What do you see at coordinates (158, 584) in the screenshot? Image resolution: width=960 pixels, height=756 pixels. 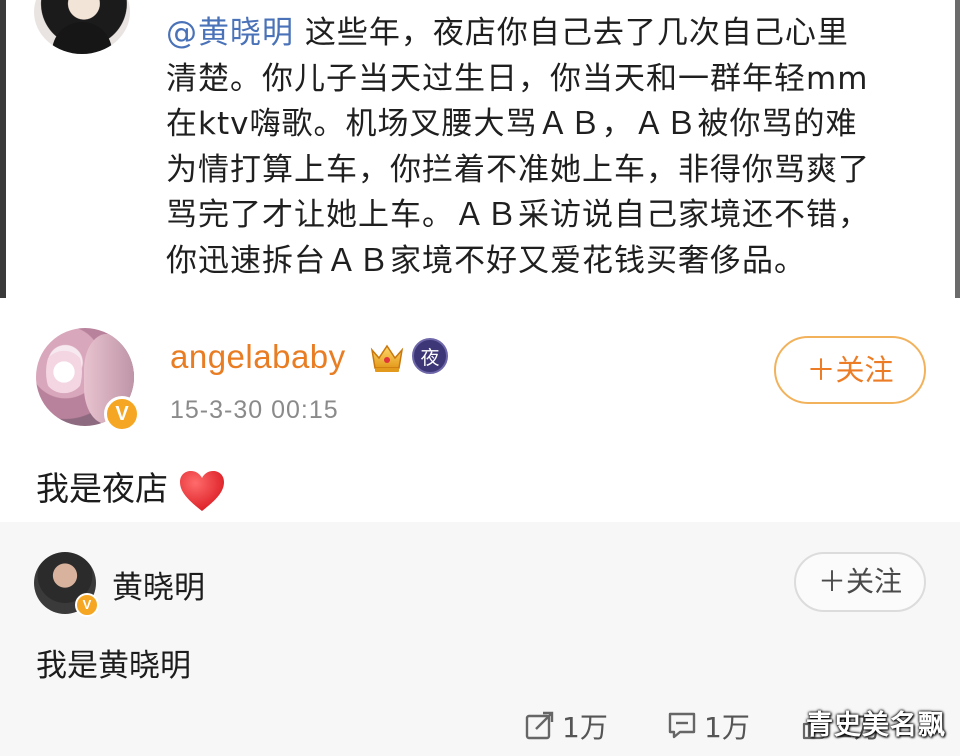 I see `reply-username: 黄晓明` at bounding box center [158, 584].